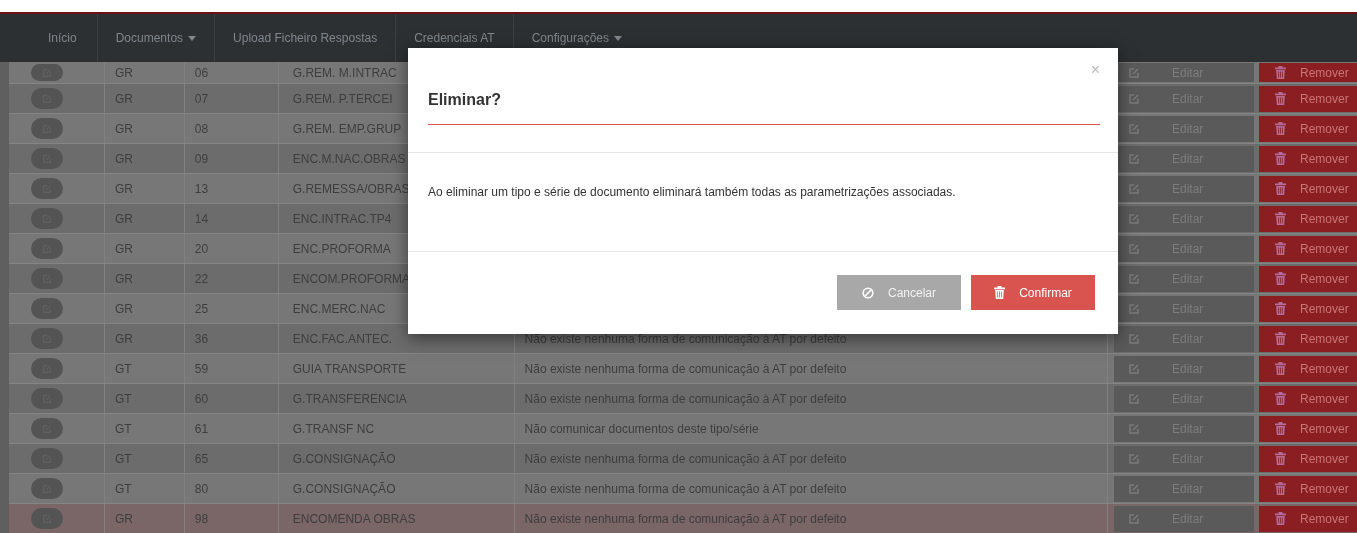 The width and height of the screenshot is (1357, 533). Describe the element at coordinates (156, 38) in the screenshot. I see `nav-link: Documentos` at that location.